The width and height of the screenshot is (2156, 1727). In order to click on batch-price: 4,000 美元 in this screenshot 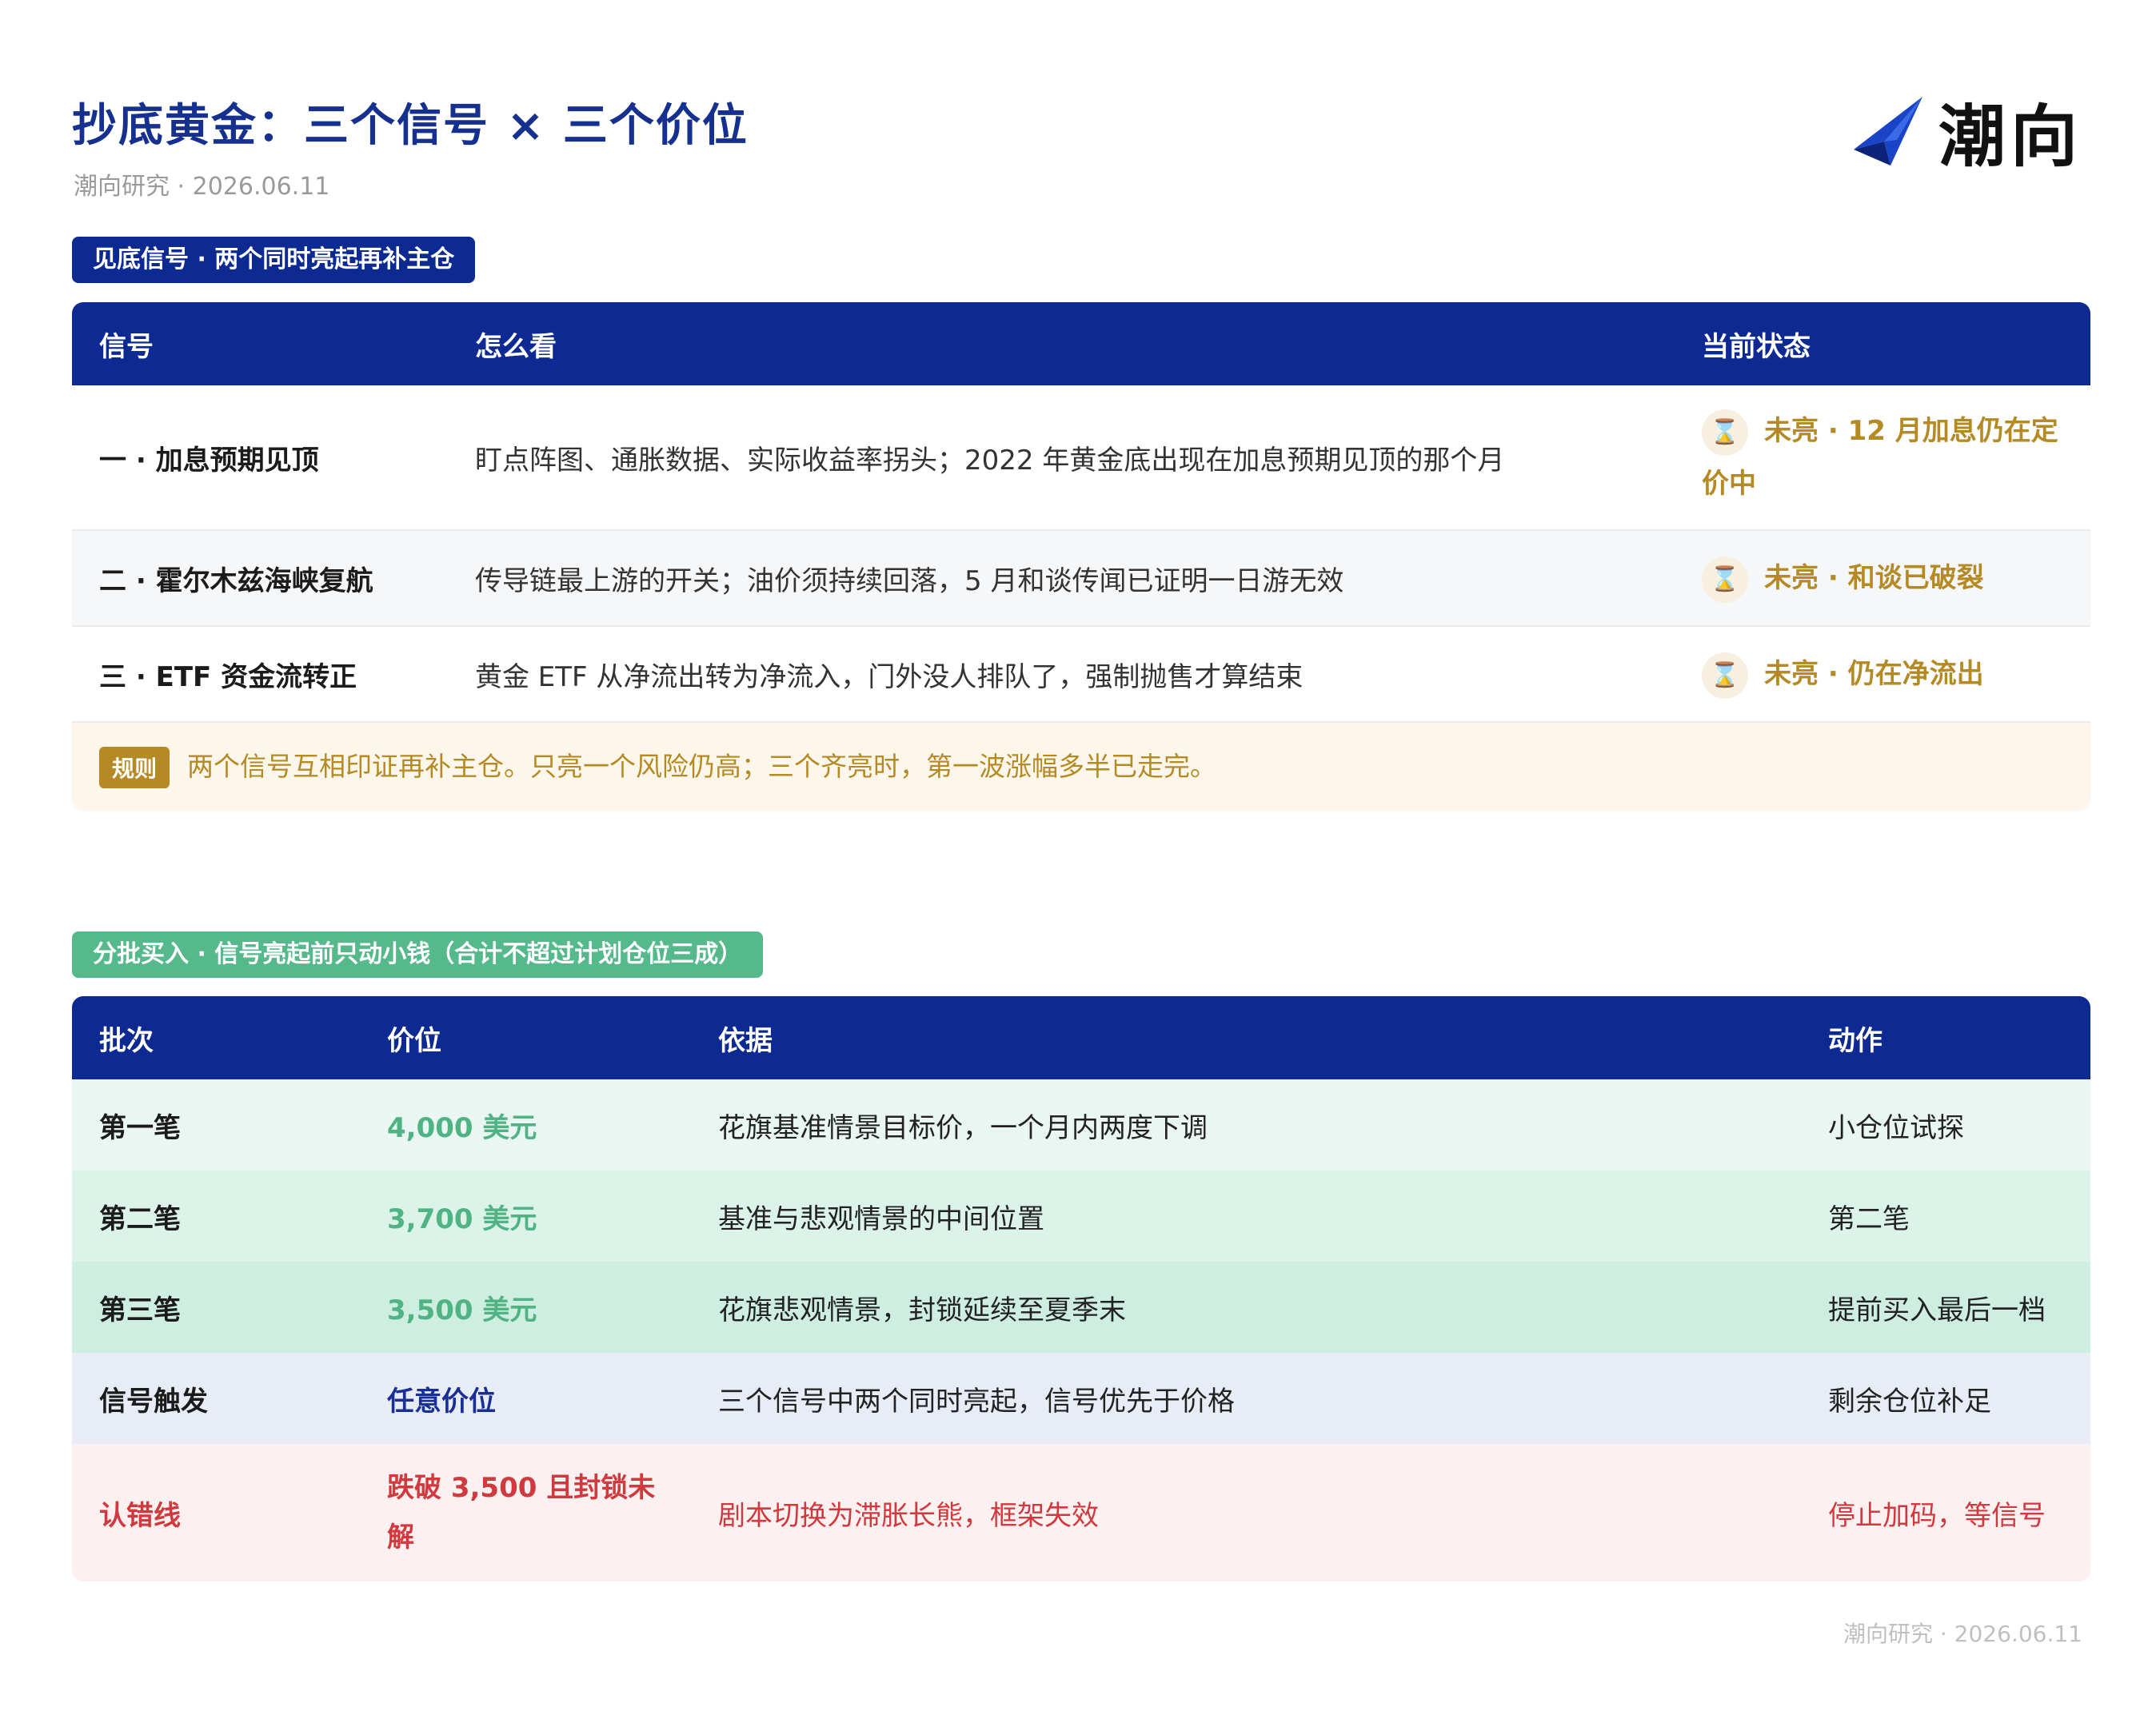, I will do `click(526, 1125)`.